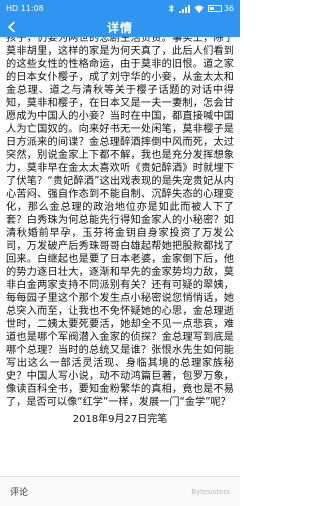 The width and height of the screenshot is (320, 506). What do you see at coordinates (120, 491) in the screenshot?
I see `comment-bar: 评论 Bytesisters` at bounding box center [120, 491].